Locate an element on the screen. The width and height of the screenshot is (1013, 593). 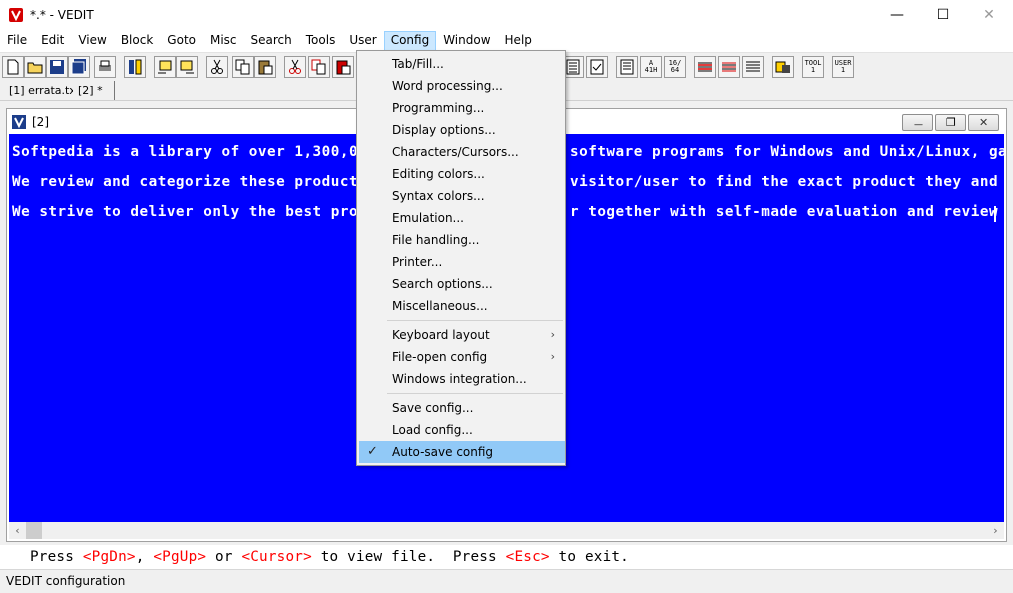
child-close-button: ✕ is located at coordinates (983, 122).